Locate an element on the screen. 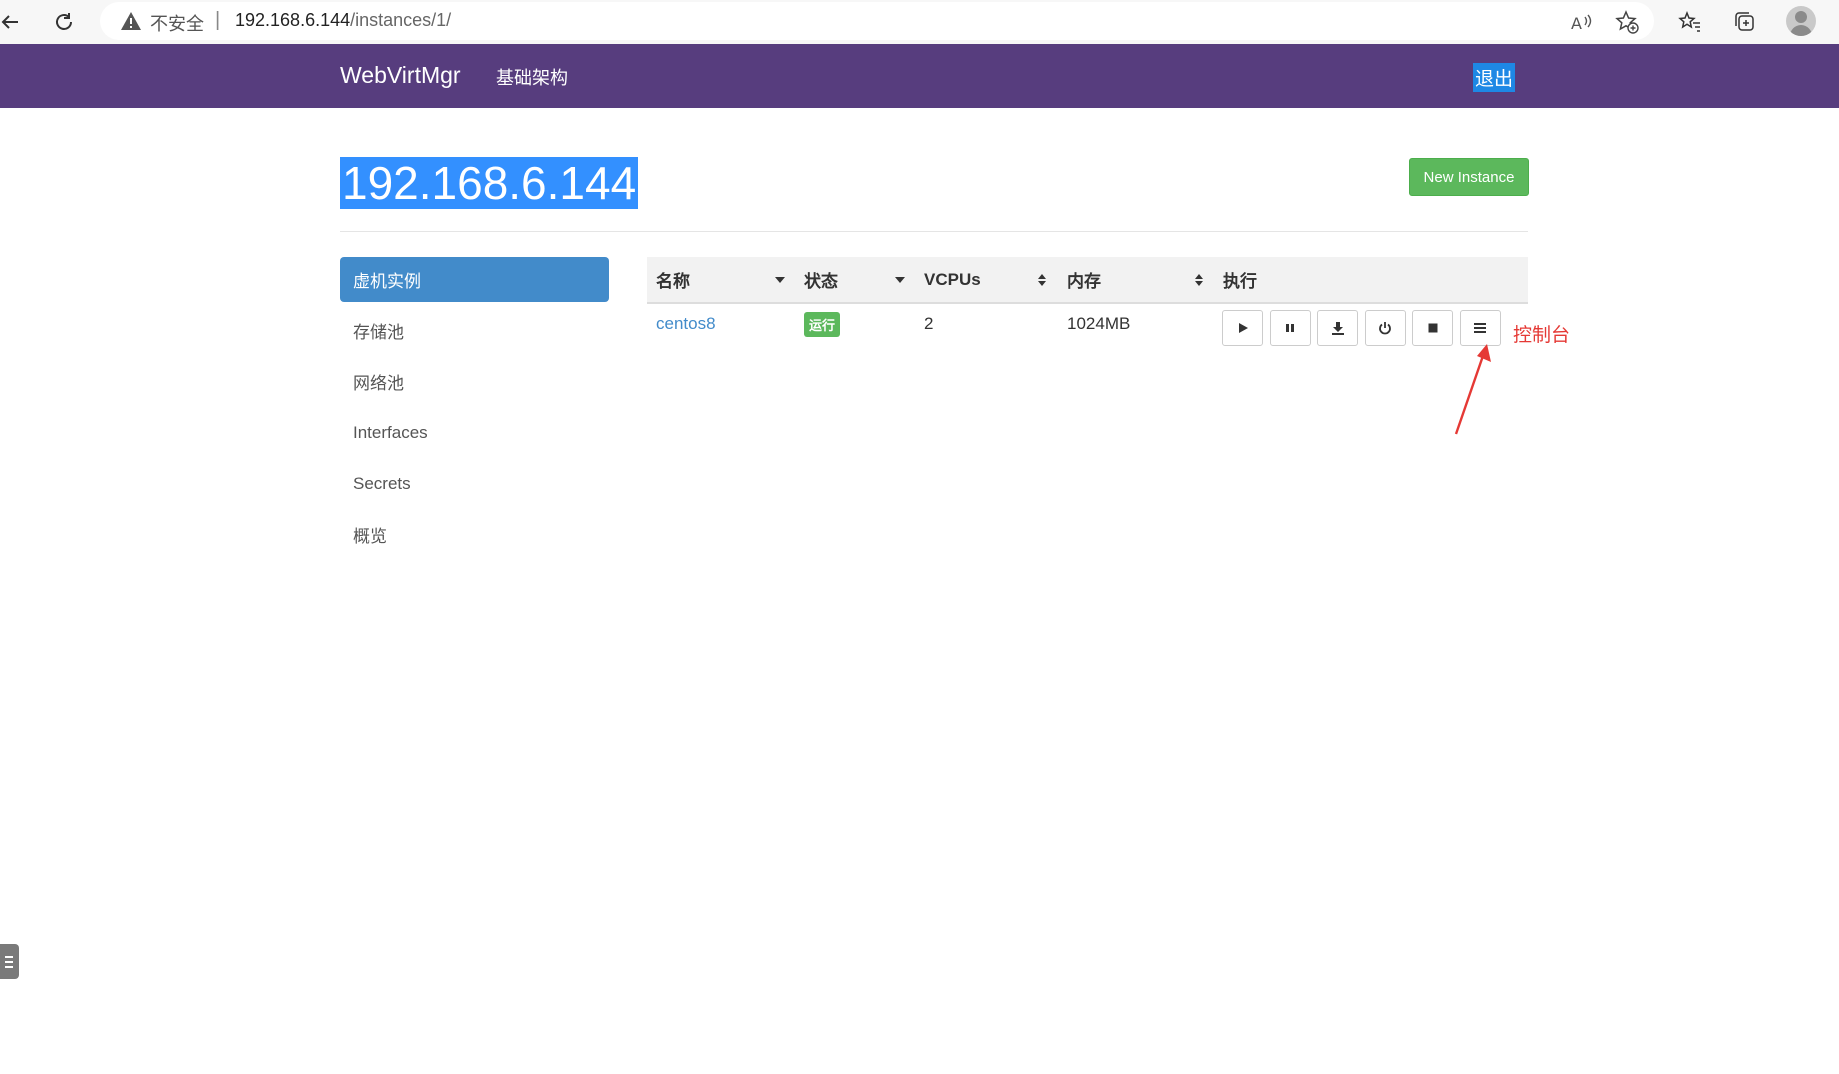 The image size is (1839, 1074). add-favorite-icon is located at coordinates (1627, 22).